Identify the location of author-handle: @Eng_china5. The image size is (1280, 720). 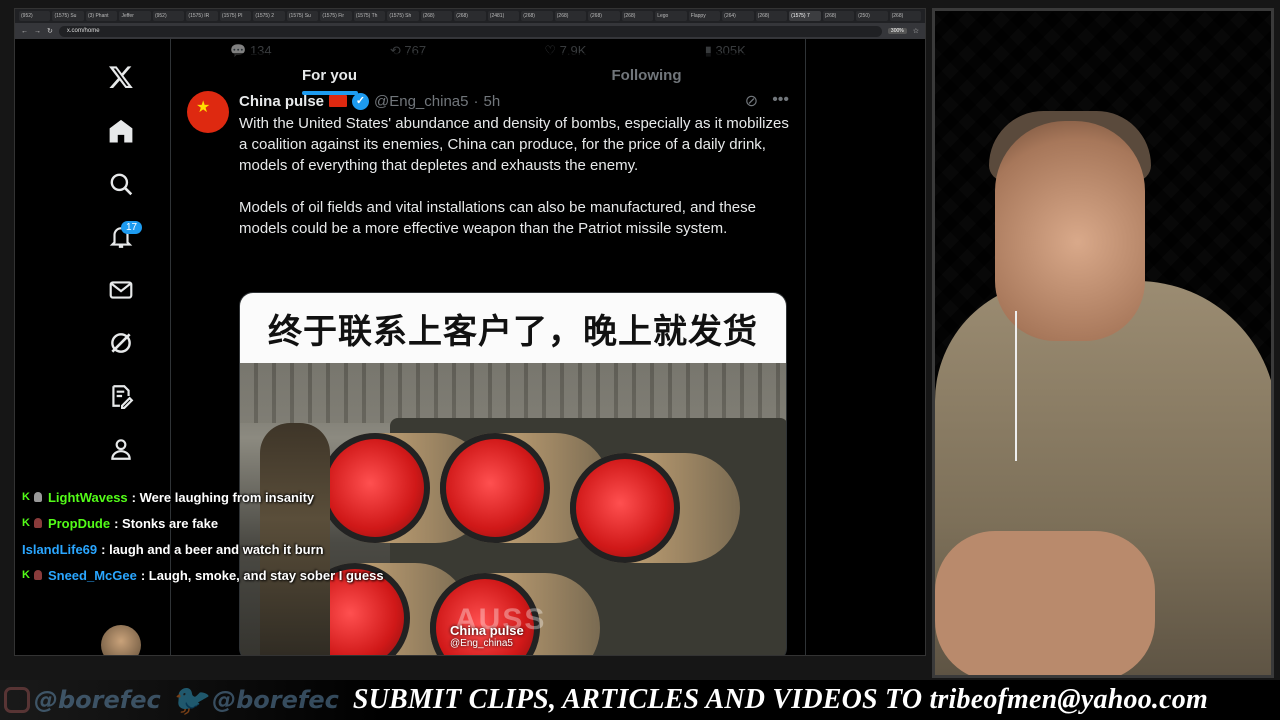
(421, 101).